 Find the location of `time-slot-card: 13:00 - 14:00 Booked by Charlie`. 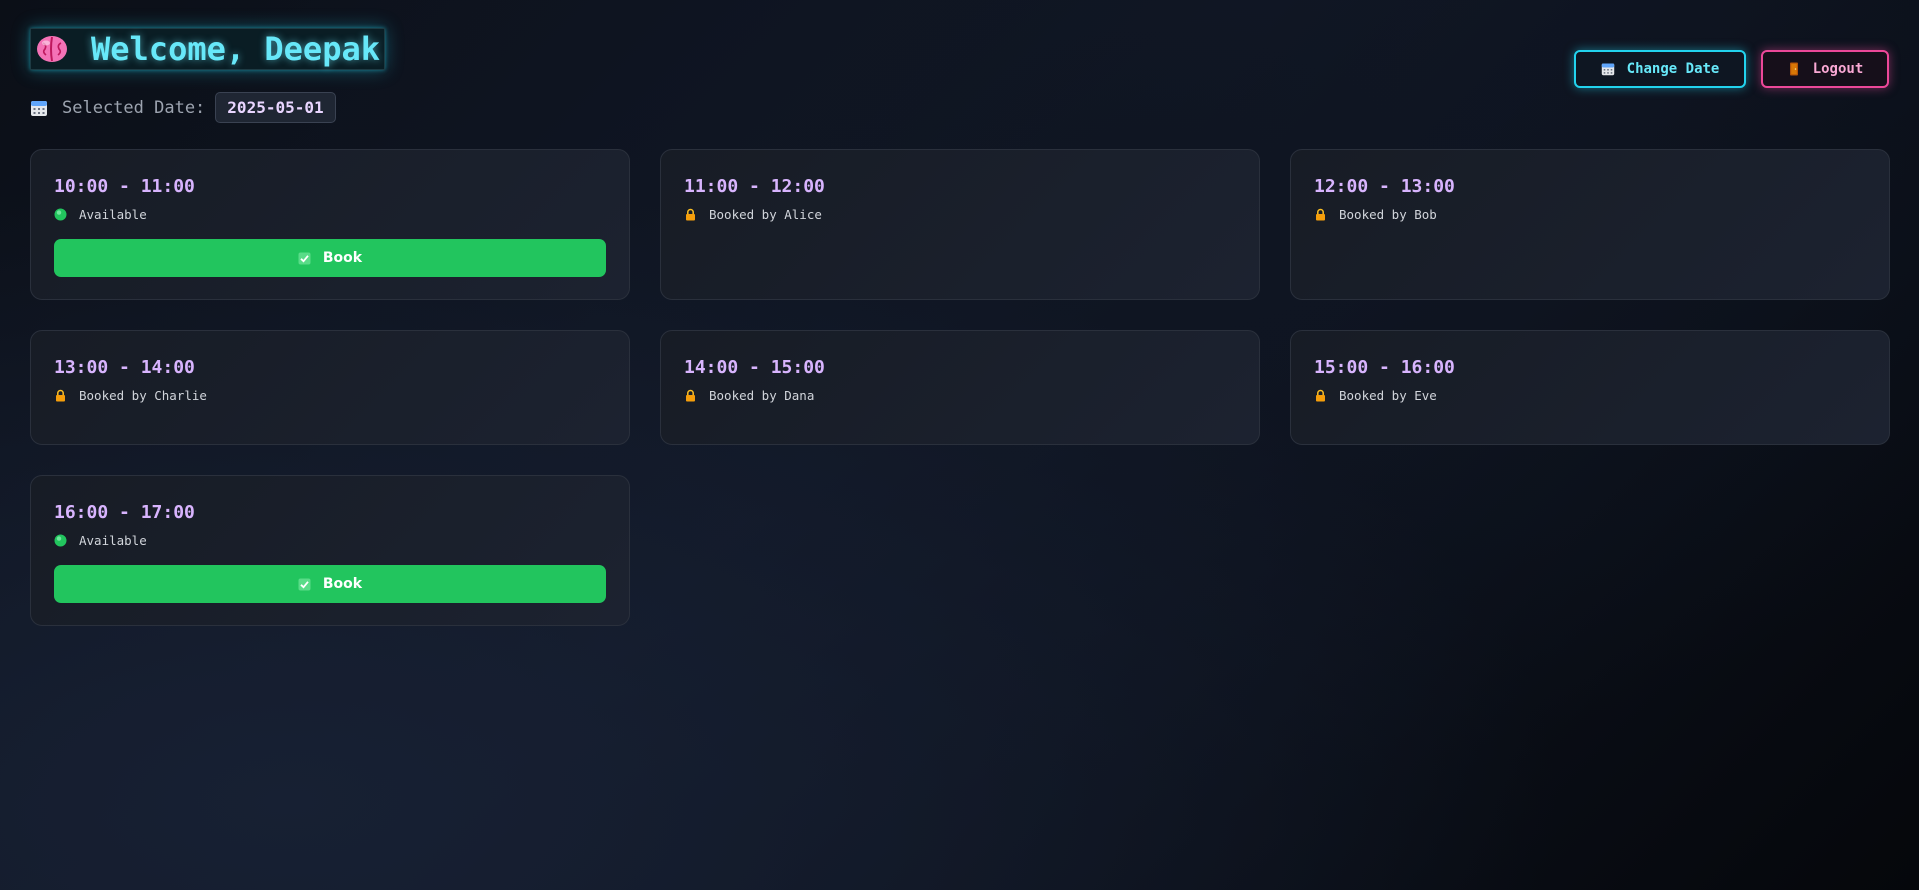

time-slot-card: 13:00 - 14:00 Booked by Charlie is located at coordinates (330, 387).